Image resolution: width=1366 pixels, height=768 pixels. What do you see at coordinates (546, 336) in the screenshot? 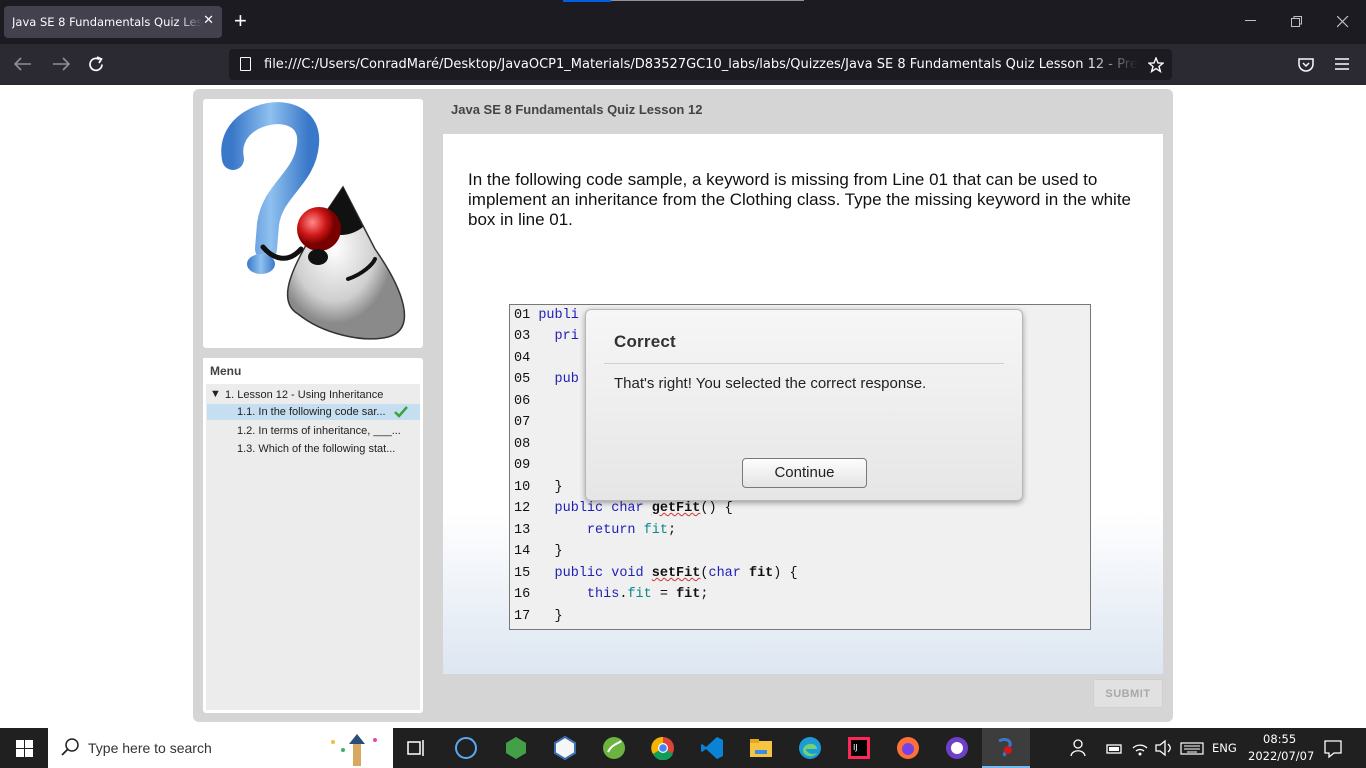
I see `code-line-03: 03 pri` at bounding box center [546, 336].